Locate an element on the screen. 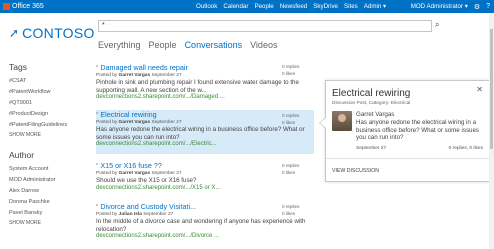  brand-label: Office 365 is located at coordinates (28, 6).